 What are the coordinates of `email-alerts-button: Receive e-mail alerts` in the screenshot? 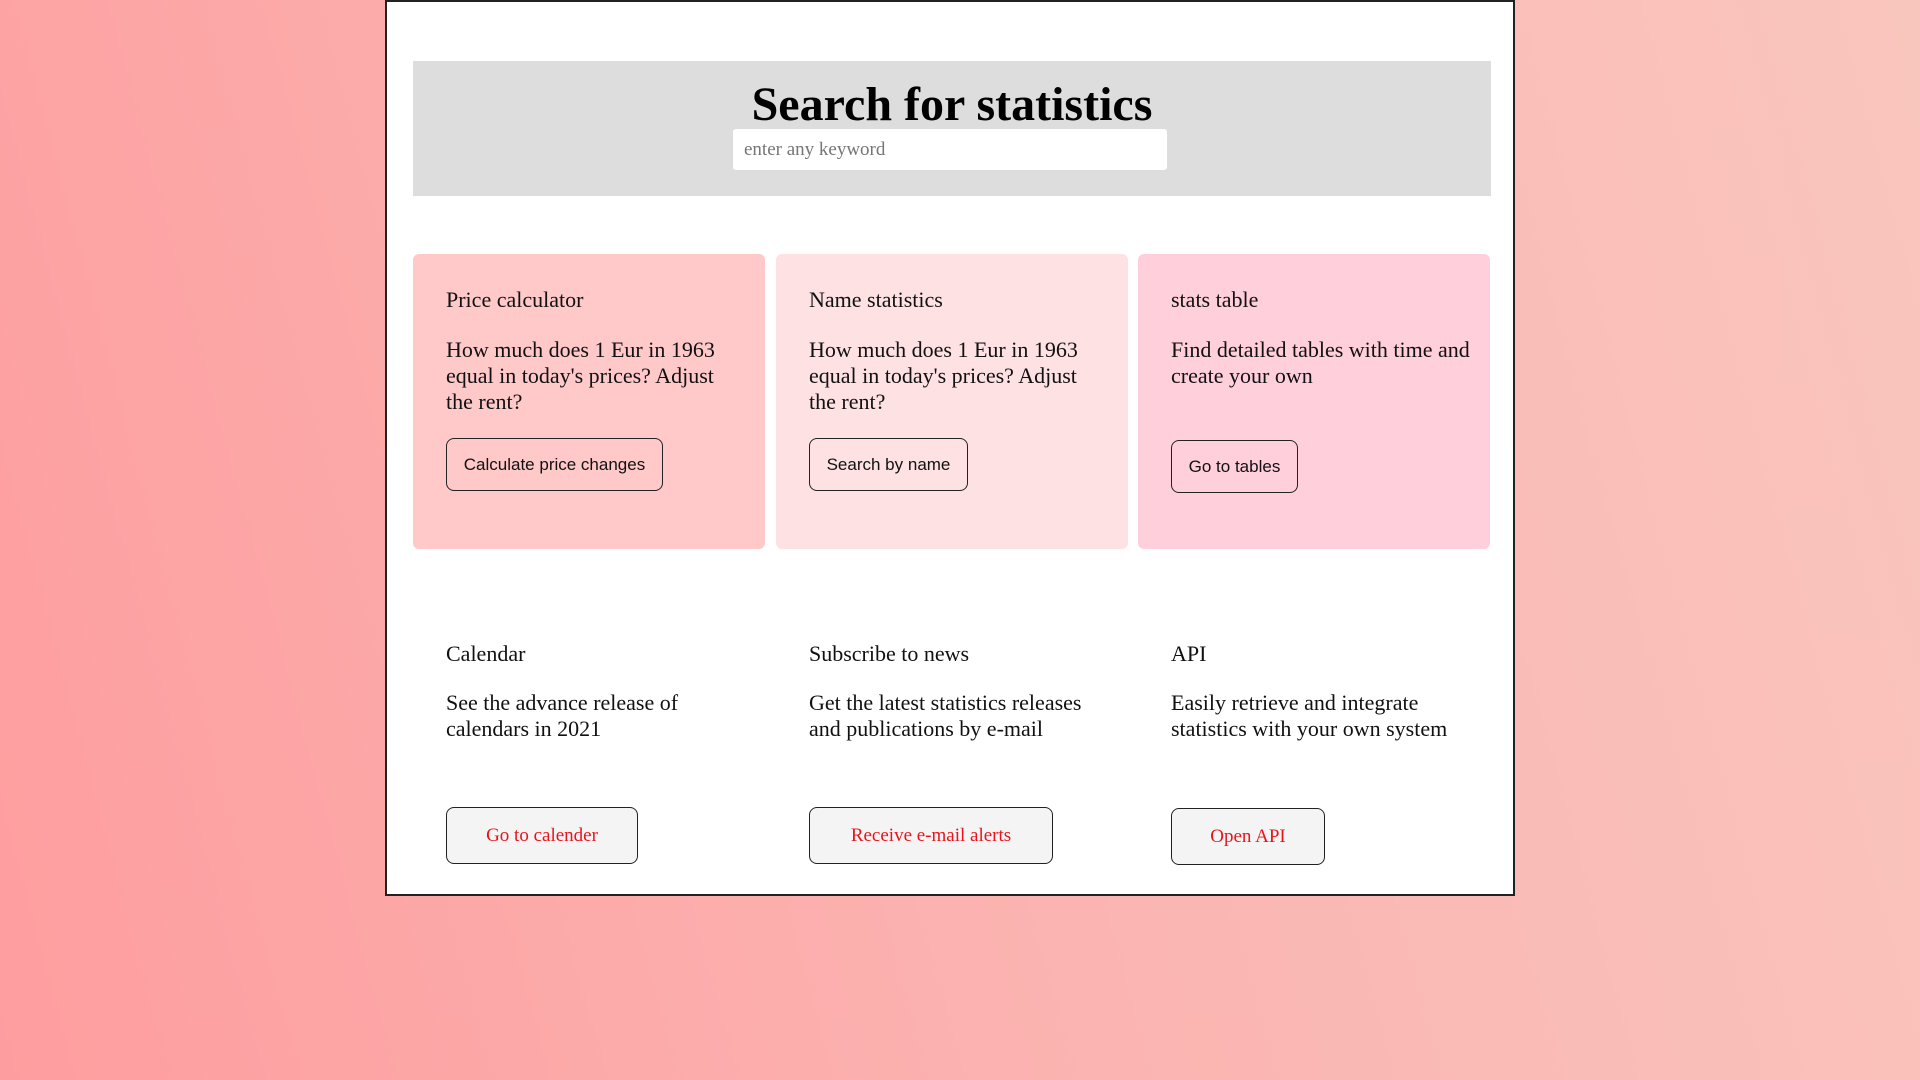 It's located at (931, 835).